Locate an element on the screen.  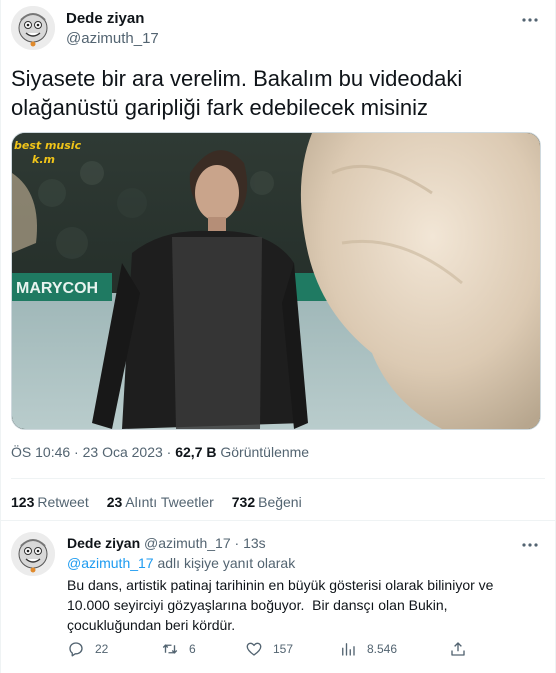
views-count: 8.546 is located at coordinates (382, 649).